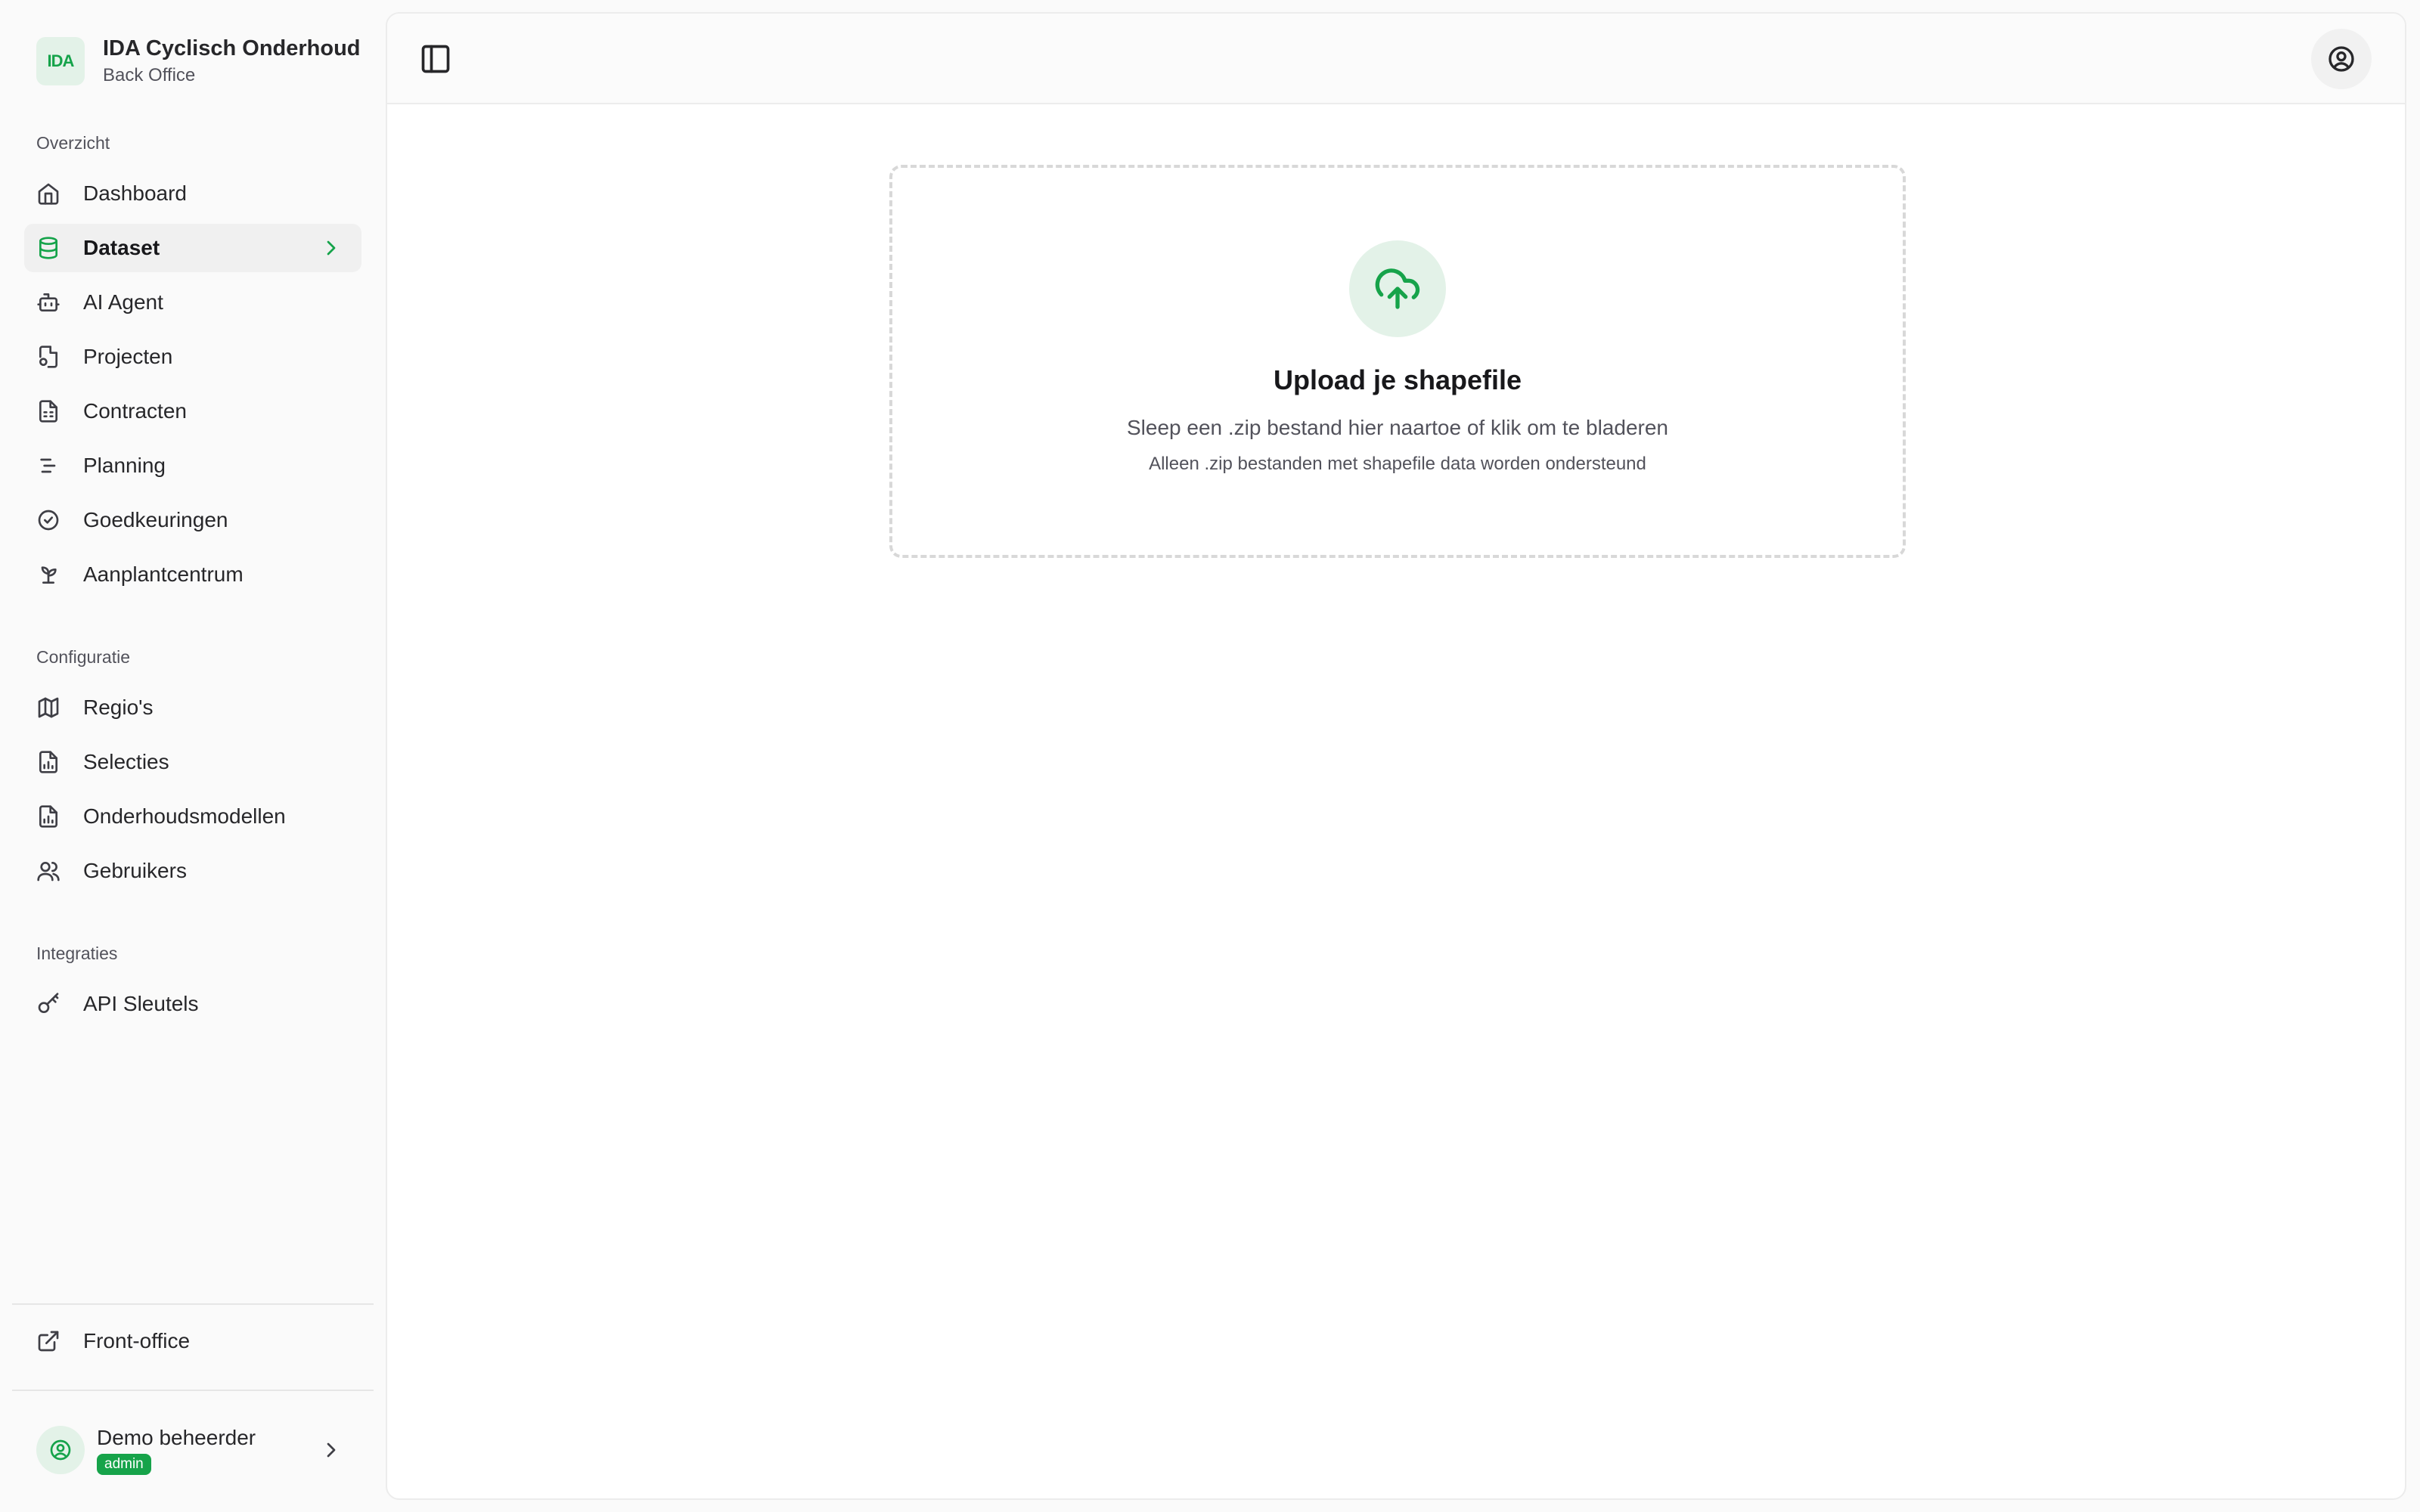  What do you see at coordinates (60, 61) in the screenshot?
I see `brand-logo: IDA` at bounding box center [60, 61].